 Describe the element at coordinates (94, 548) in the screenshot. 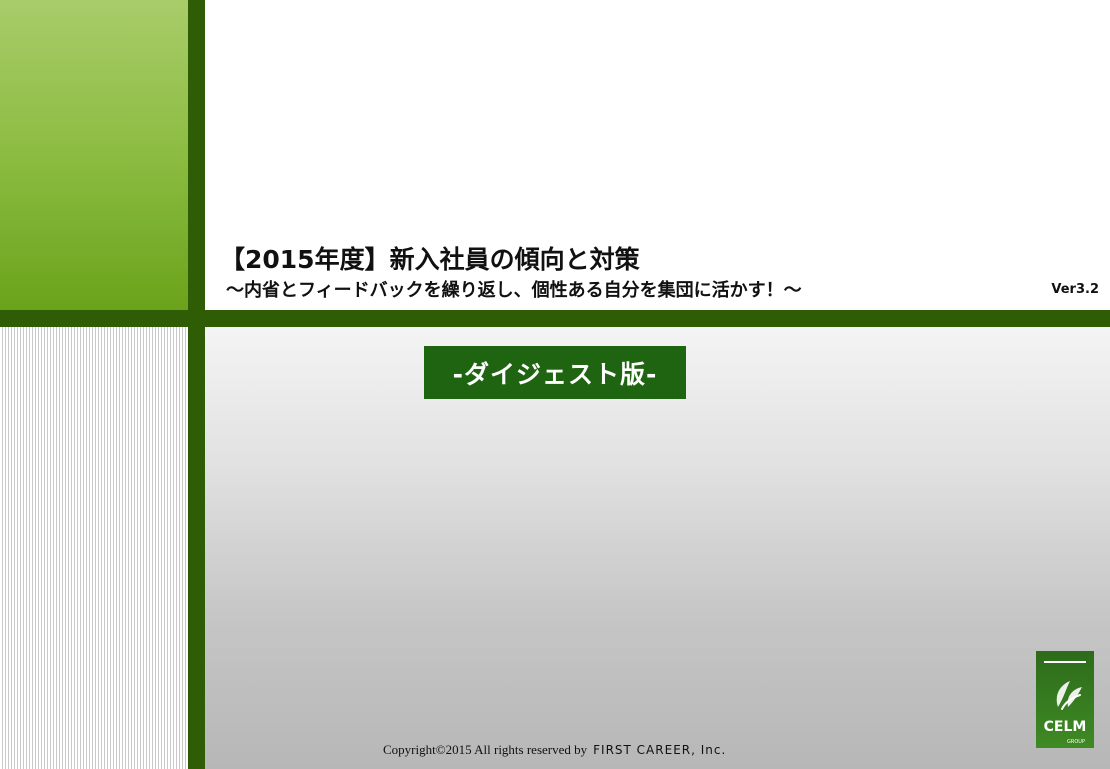

I see `decorative-striped-block` at that location.